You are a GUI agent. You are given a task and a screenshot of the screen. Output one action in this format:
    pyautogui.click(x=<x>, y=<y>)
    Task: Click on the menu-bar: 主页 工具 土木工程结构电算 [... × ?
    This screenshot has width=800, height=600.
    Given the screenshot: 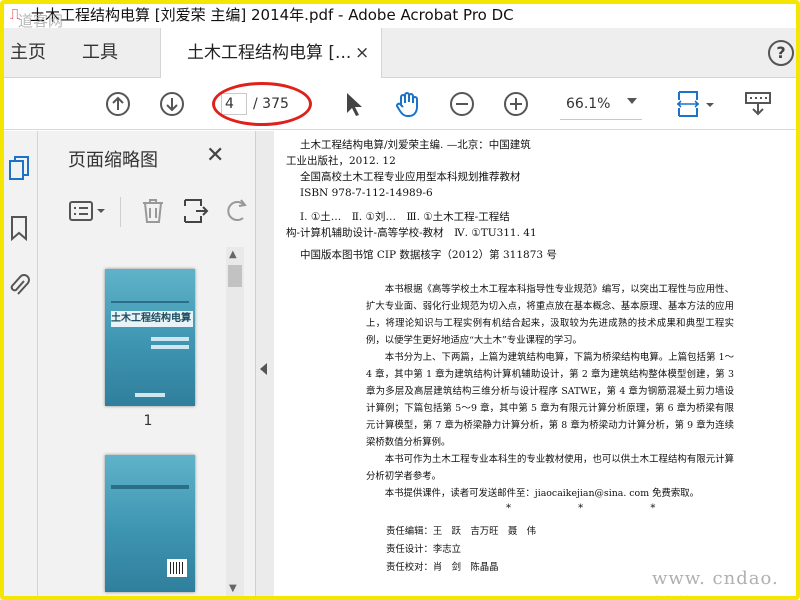 What is the action you would take?
    pyautogui.click(x=400, y=53)
    